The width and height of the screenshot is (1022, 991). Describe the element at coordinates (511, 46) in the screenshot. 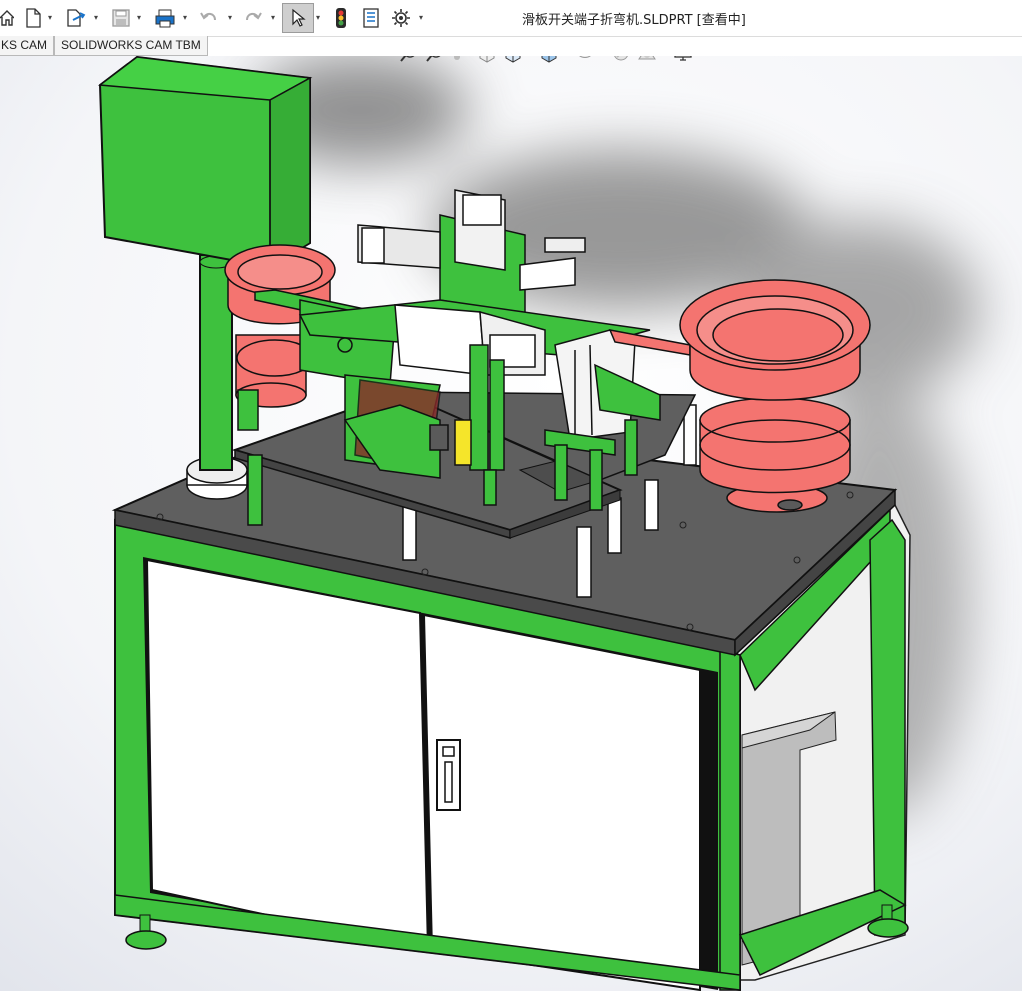

I see `command-manager-tabs: KS CAM SOLIDWORKS CAM TBM` at that location.